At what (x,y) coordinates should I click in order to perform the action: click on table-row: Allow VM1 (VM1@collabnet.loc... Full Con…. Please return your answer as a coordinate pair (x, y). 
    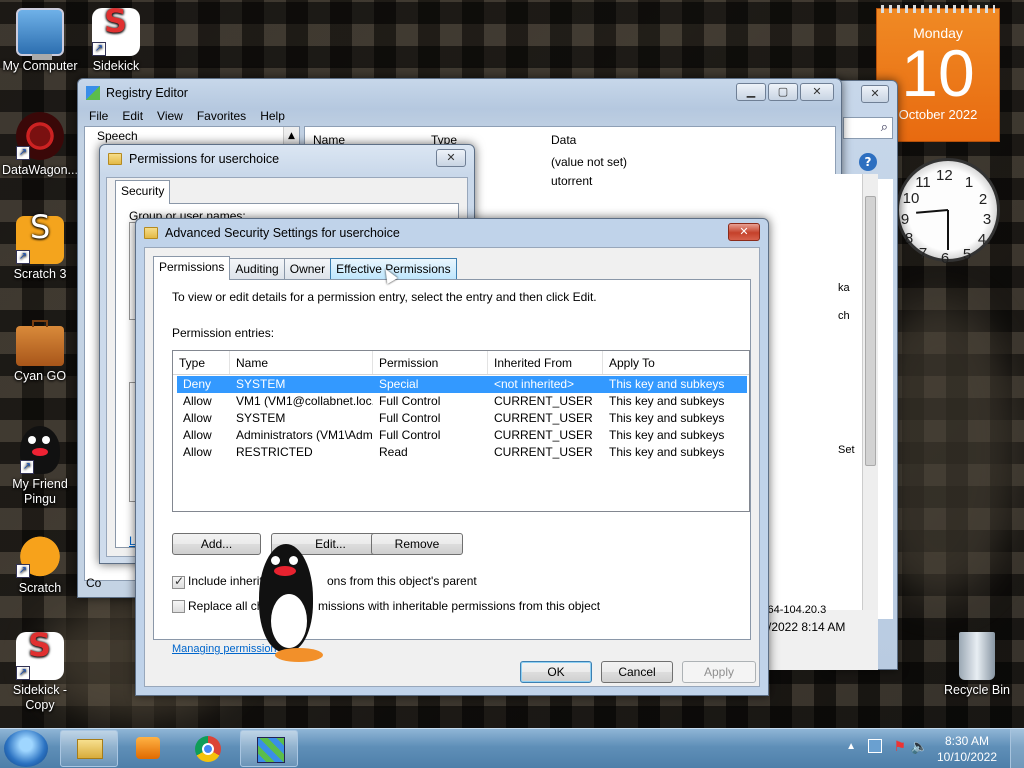
    Looking at the image, I should click on (463, 401).